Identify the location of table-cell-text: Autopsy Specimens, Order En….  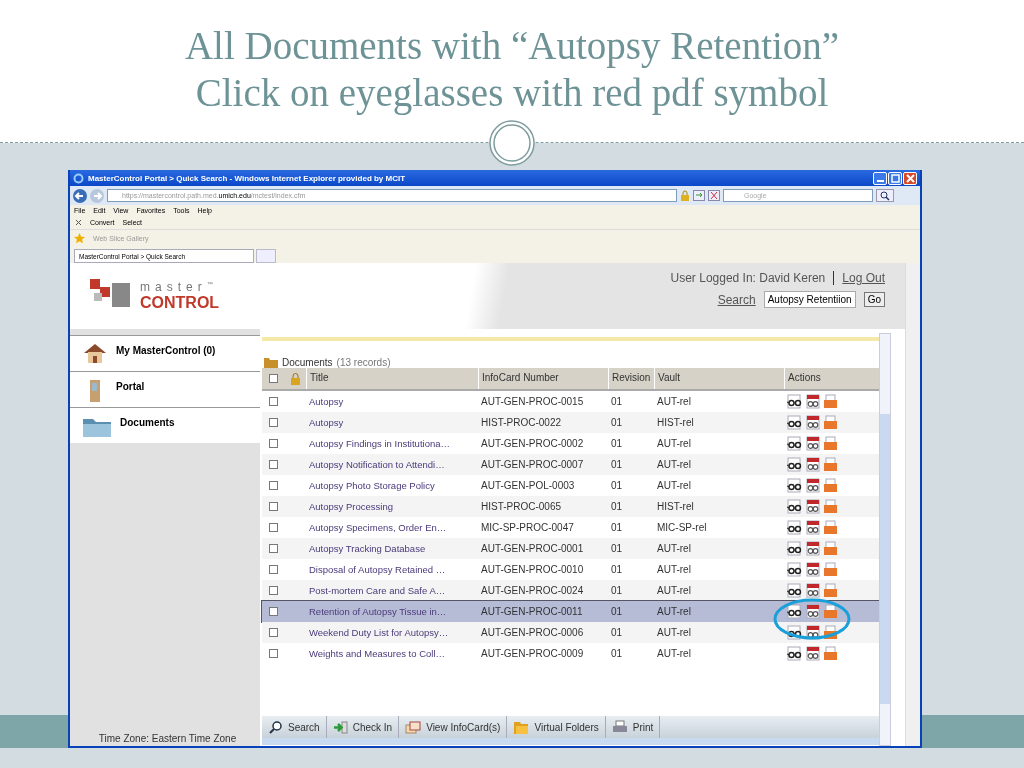
(378, 527).